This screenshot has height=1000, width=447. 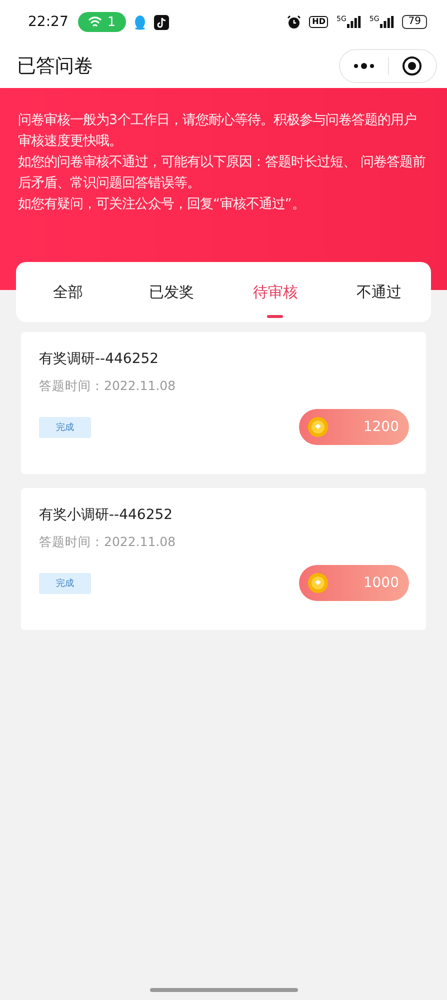 I want to click on tab: 全部, so click(x=68, y=292).